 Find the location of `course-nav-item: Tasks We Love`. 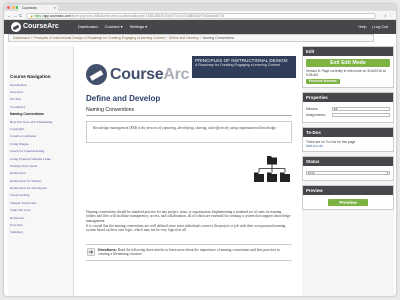

course-nav-item: Tasks We Love is located at coordinates (40, 210).